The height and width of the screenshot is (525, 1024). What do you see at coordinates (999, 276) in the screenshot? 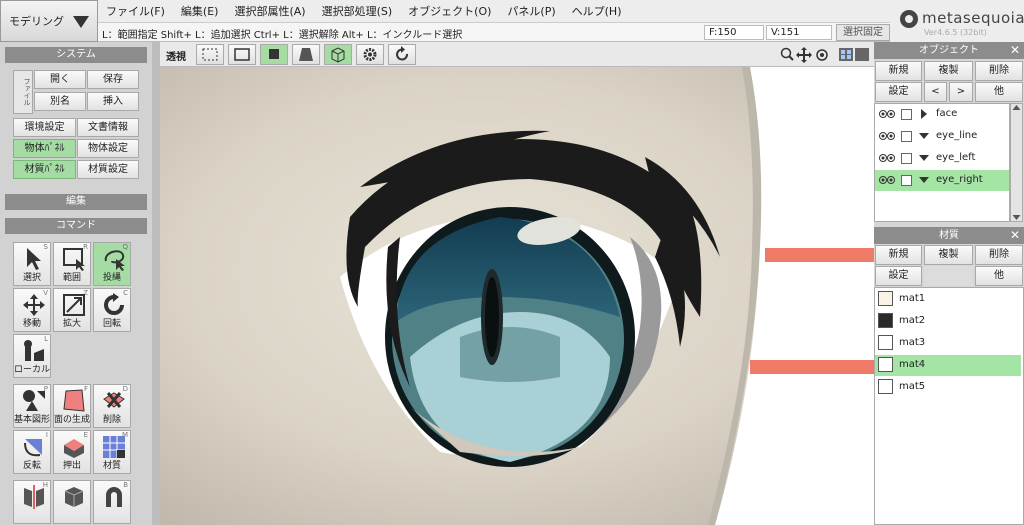
I see `material-other-button: 他` at bounding box center [999, 276].